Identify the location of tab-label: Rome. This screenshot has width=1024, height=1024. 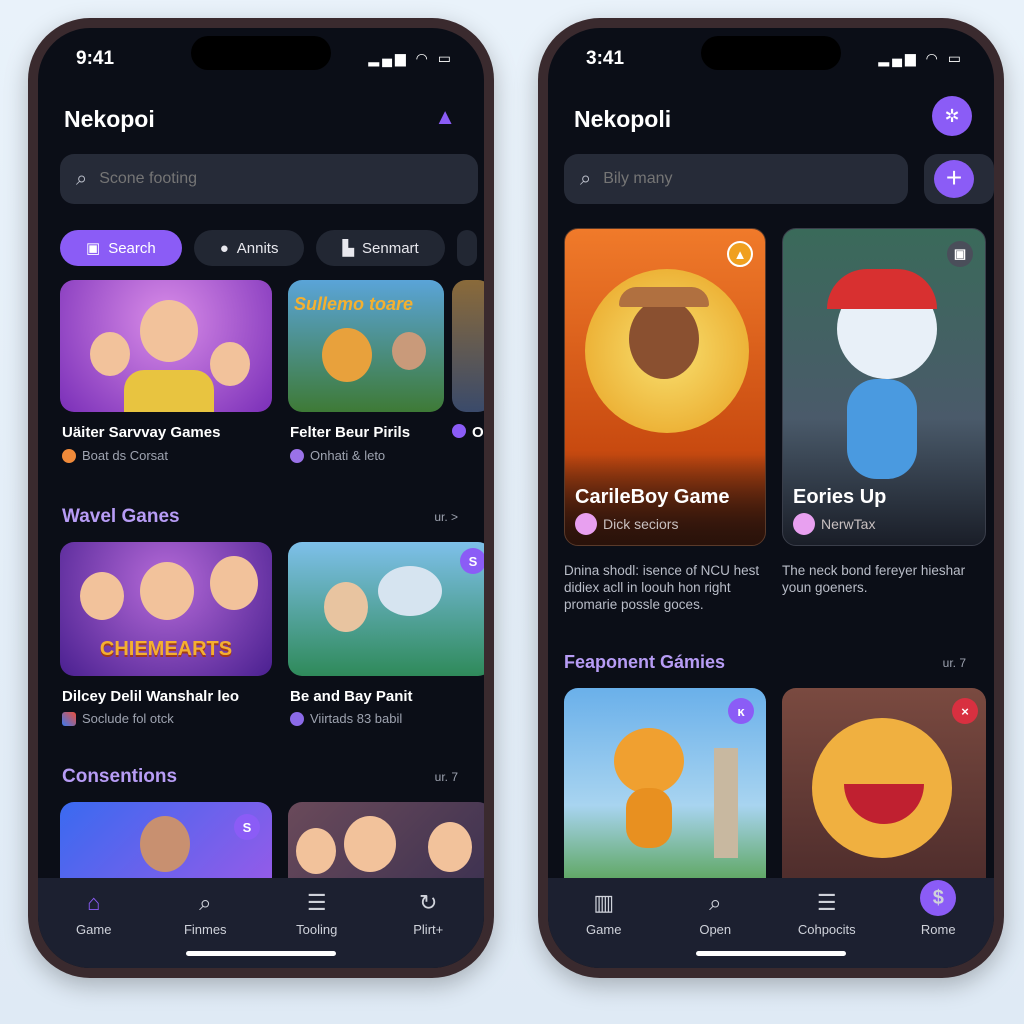
(938, 929).